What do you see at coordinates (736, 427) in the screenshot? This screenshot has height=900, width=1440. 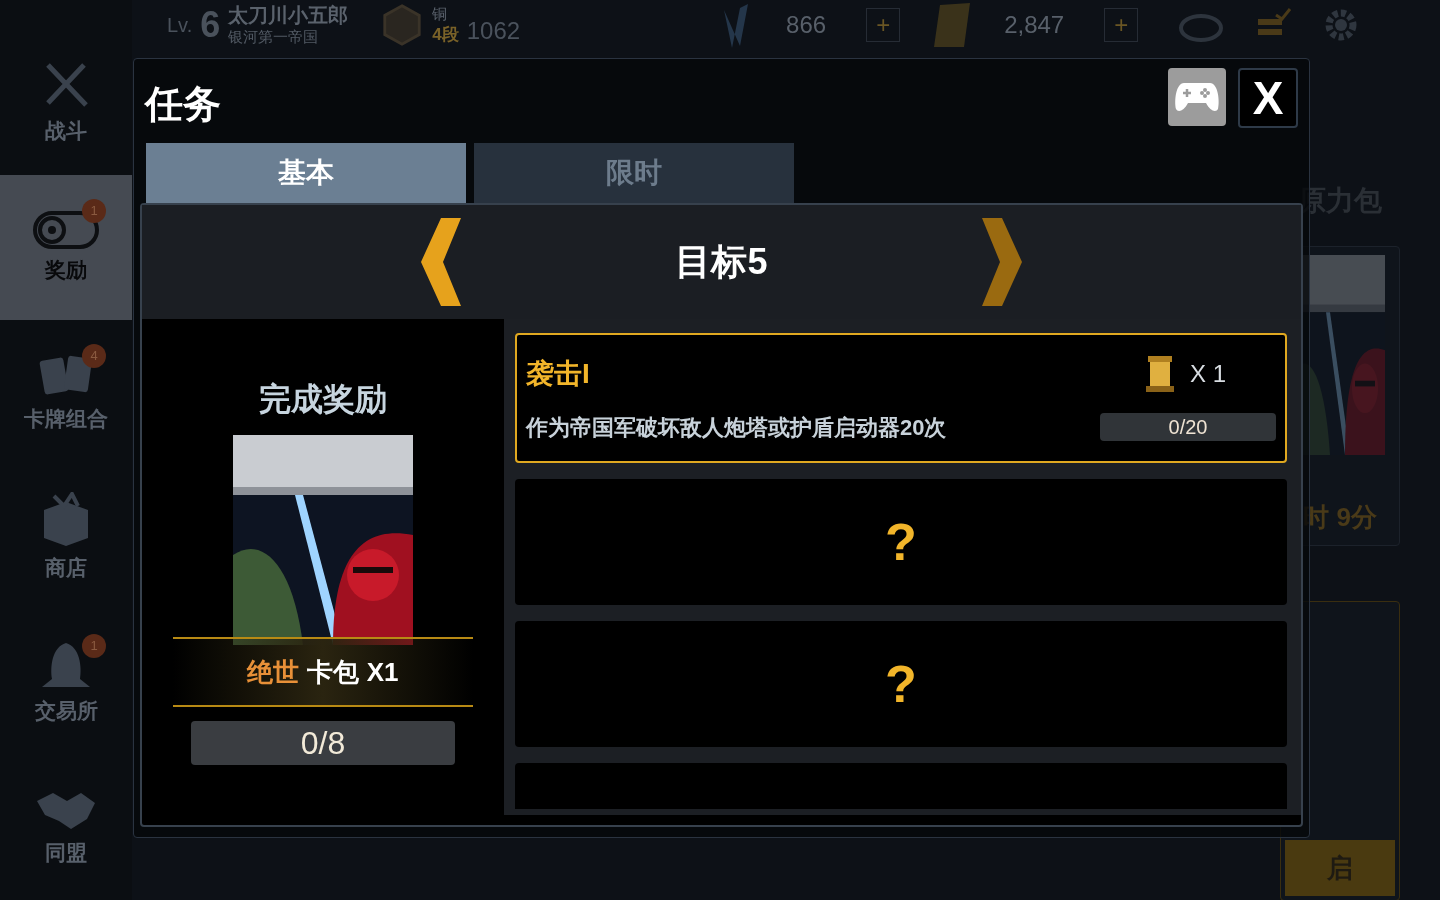 I see `task-description: 作为帝国军破坏敌人炮塔或护盾启动器20次` at bounding box center [736, 427].